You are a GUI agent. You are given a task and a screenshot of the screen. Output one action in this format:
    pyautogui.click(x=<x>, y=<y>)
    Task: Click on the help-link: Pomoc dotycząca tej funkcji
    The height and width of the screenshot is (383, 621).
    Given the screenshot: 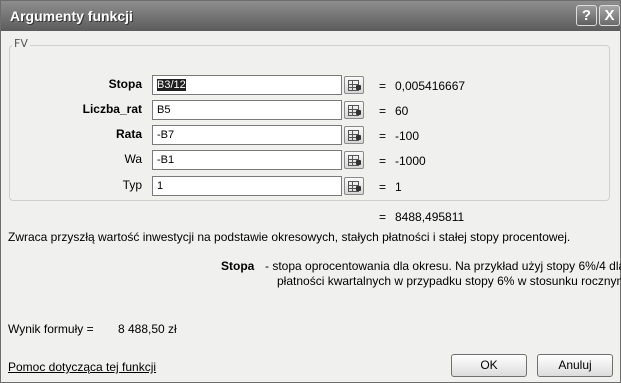 What is the action you would take?
    pyautogui.click(x=82, y=367)
    